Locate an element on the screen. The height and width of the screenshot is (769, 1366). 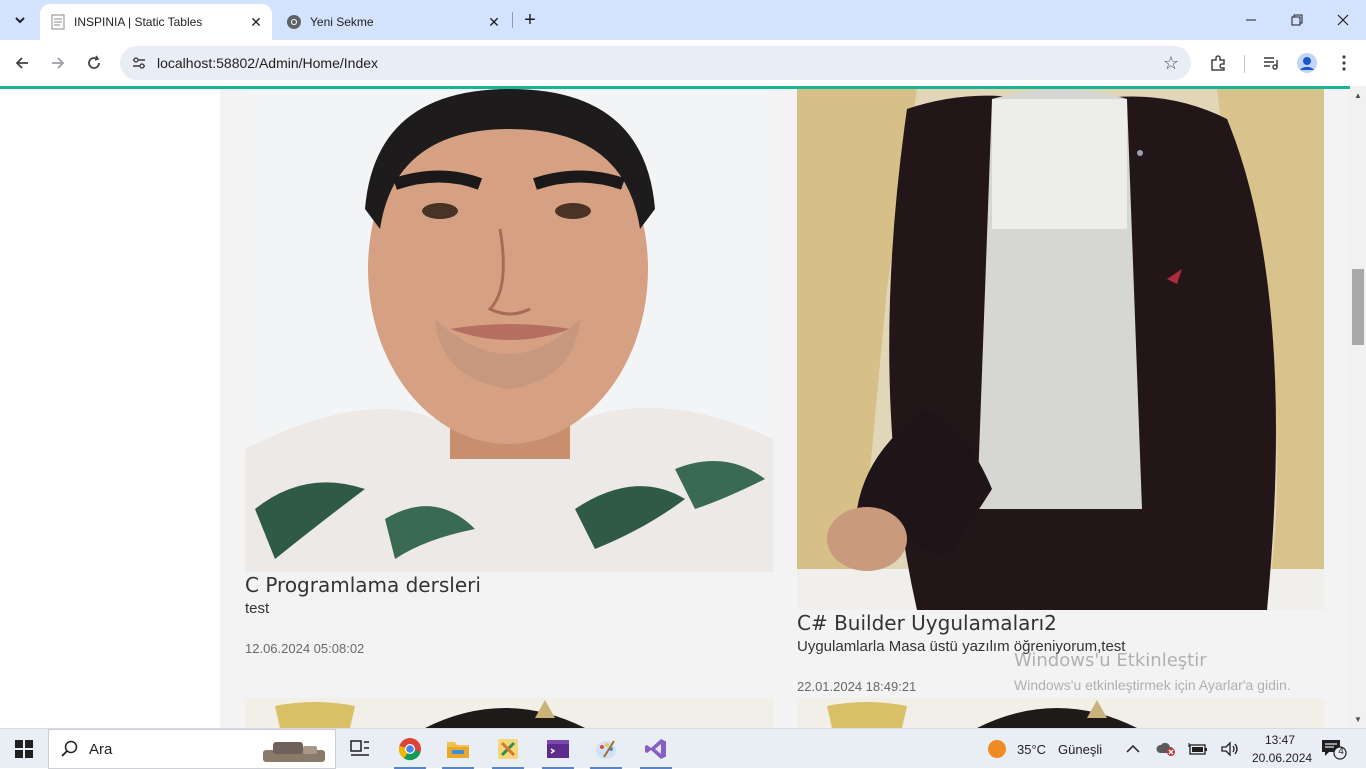
windows-logo-icon is located at coordinates (24, 749).